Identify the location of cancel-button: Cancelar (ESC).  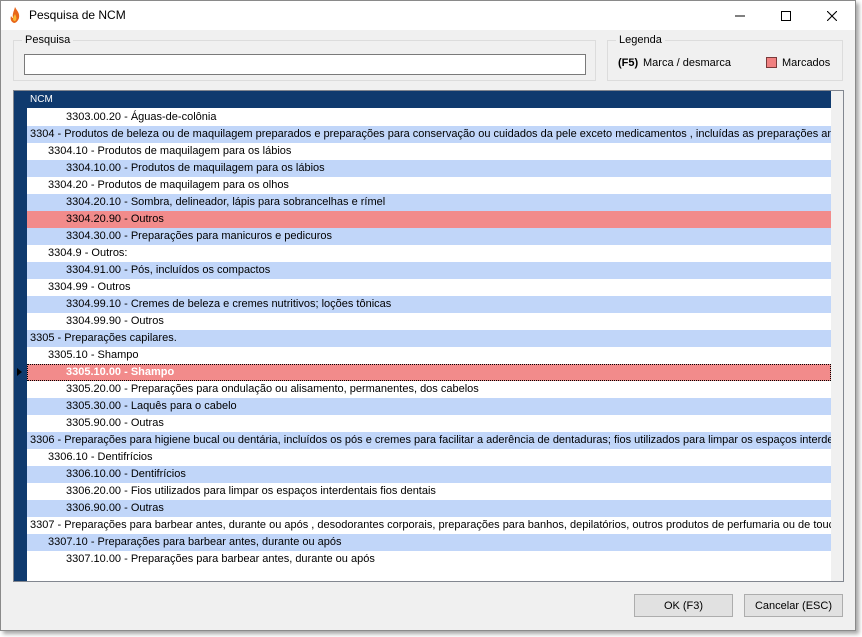
(793, 605).